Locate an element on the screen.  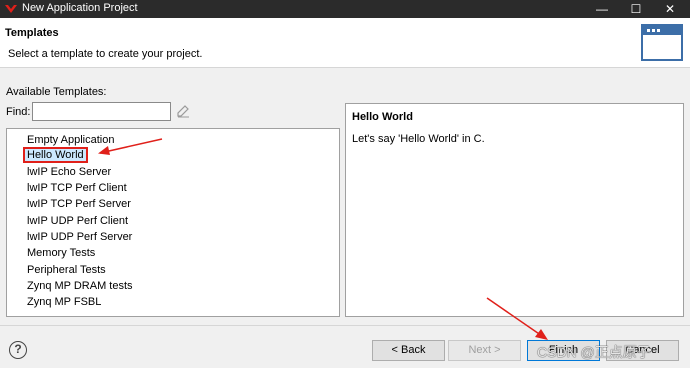
find-label: Find: is located at coordinates (18, 112).